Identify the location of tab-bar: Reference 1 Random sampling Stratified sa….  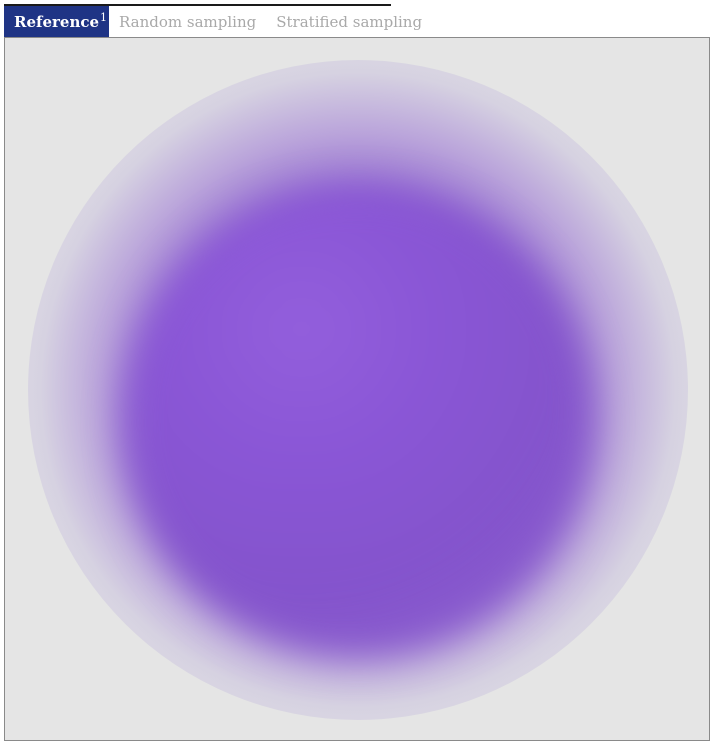
(213, 20).